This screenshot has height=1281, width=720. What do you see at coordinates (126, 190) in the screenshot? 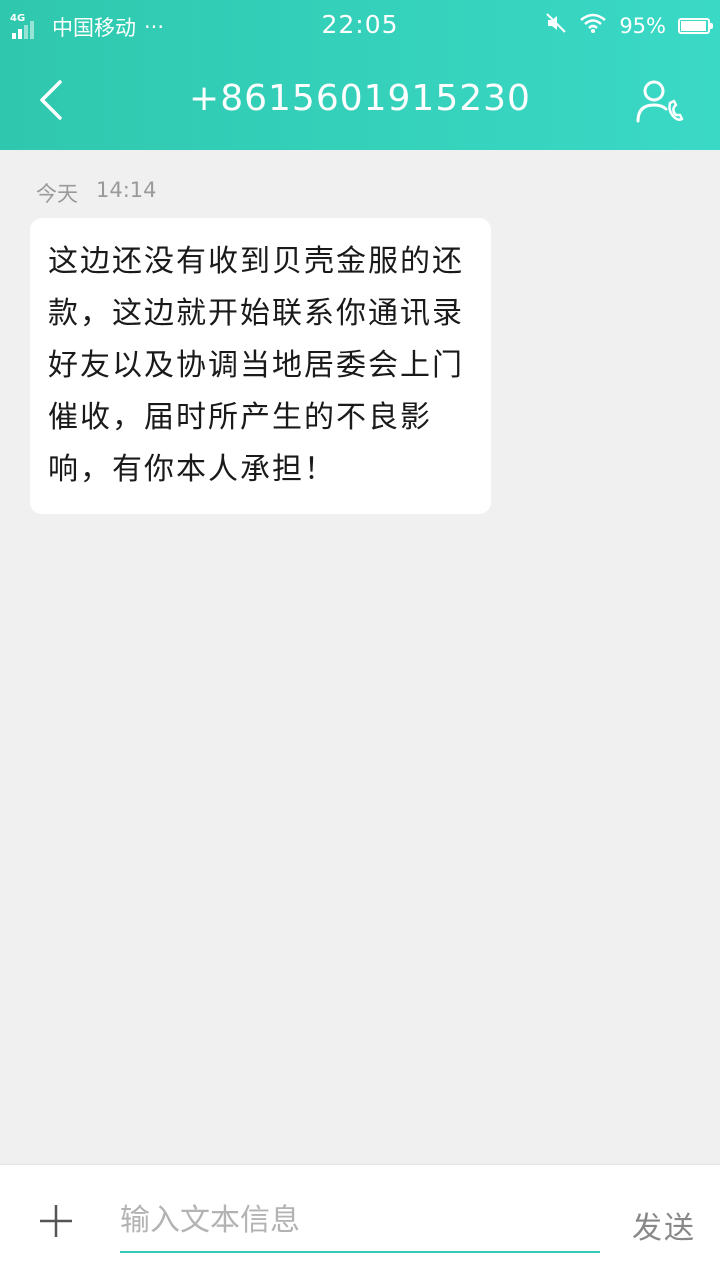
I see `timestamp-time: 14:14` at bounding box center [126, 190].